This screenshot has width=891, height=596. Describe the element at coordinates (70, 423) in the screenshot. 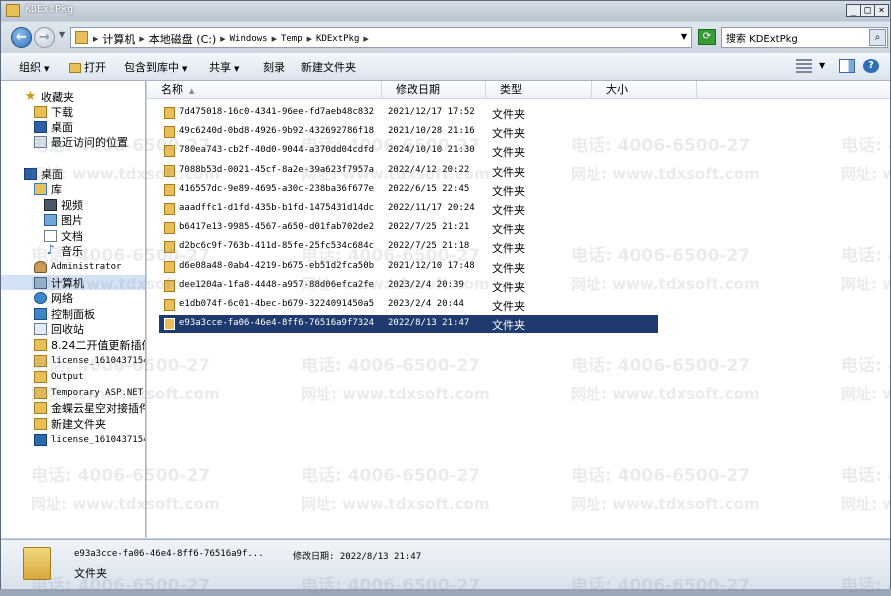

I see `sidebar-item-new-folder: 新建文件夹` at that location.